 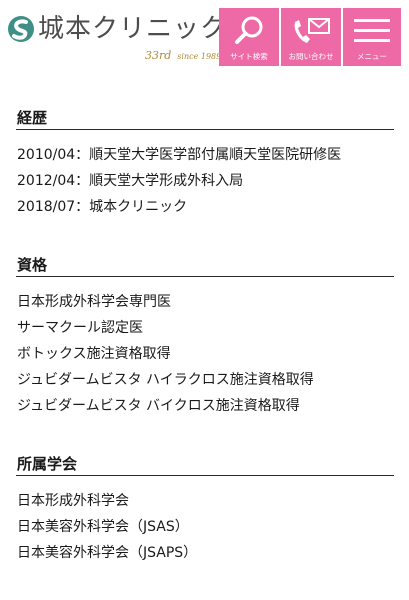 What do you see at coordinates (249, 30) in the screenshot?
I see `search-icon` at bounding box center [249, 30].